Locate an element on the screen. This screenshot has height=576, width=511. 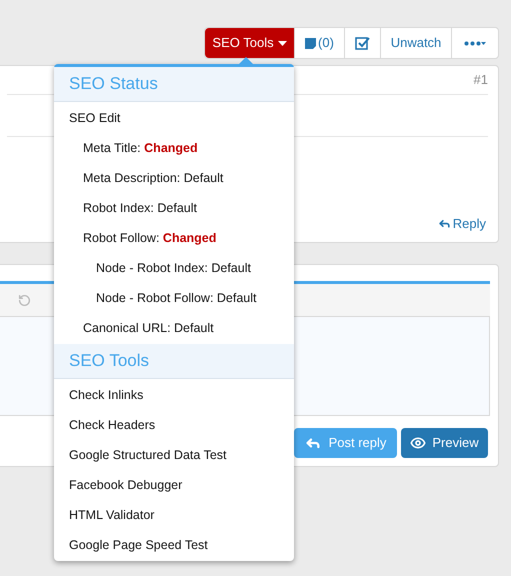
menu-item: Node - Robot Follow: Default is located at coordinates (174, 298).